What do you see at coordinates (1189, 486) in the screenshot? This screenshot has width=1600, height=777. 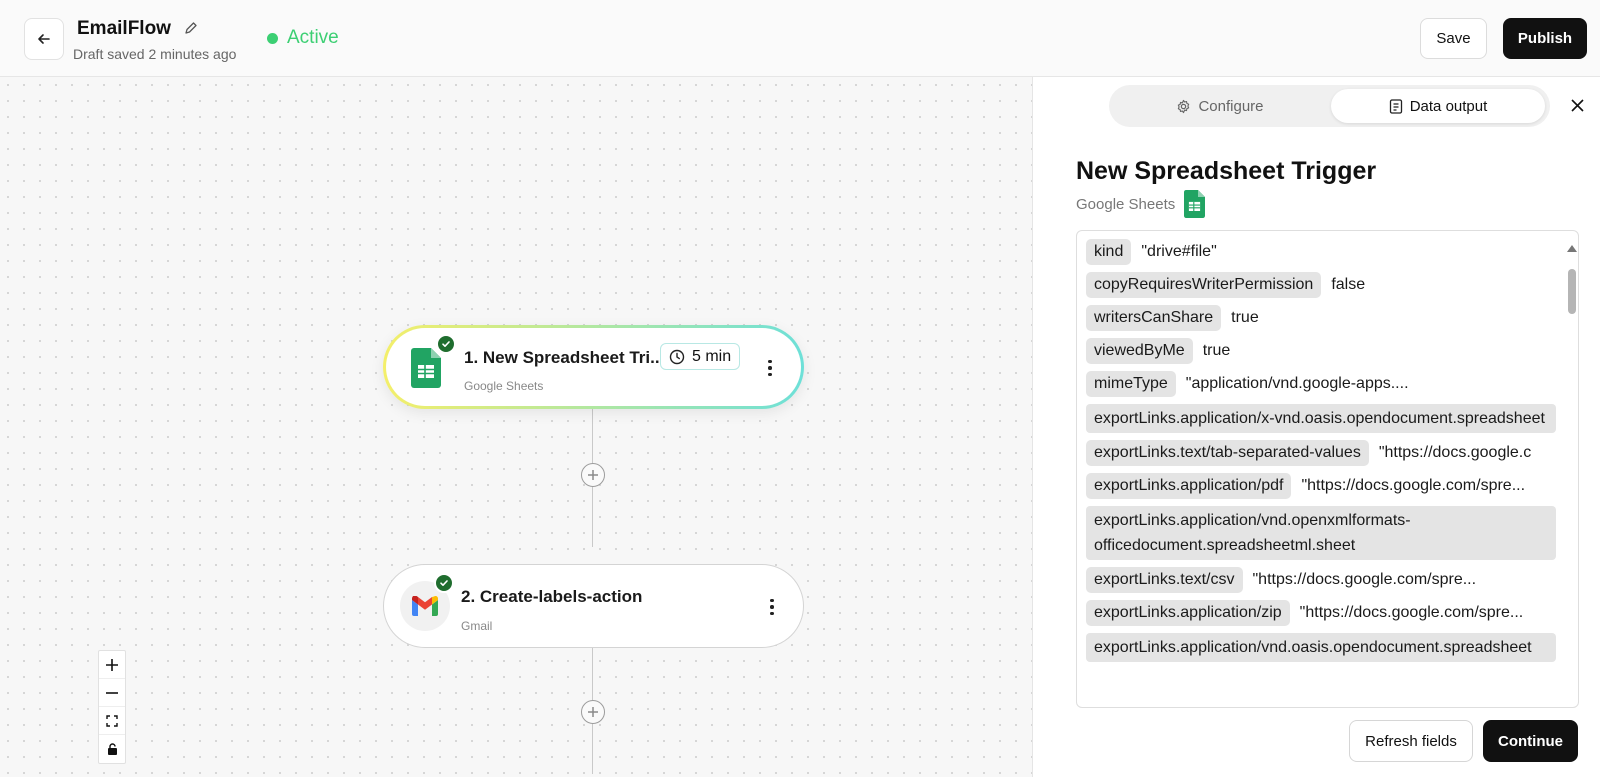 I see `data-key: exportLinks.application/pdf` at bounding box center [1189, 486].